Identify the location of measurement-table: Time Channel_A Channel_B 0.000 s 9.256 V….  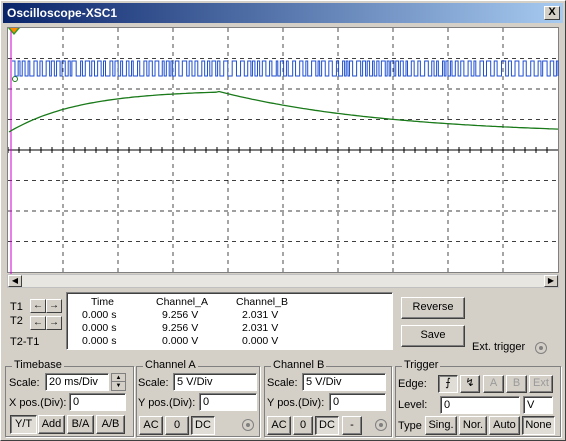
(229, 321).